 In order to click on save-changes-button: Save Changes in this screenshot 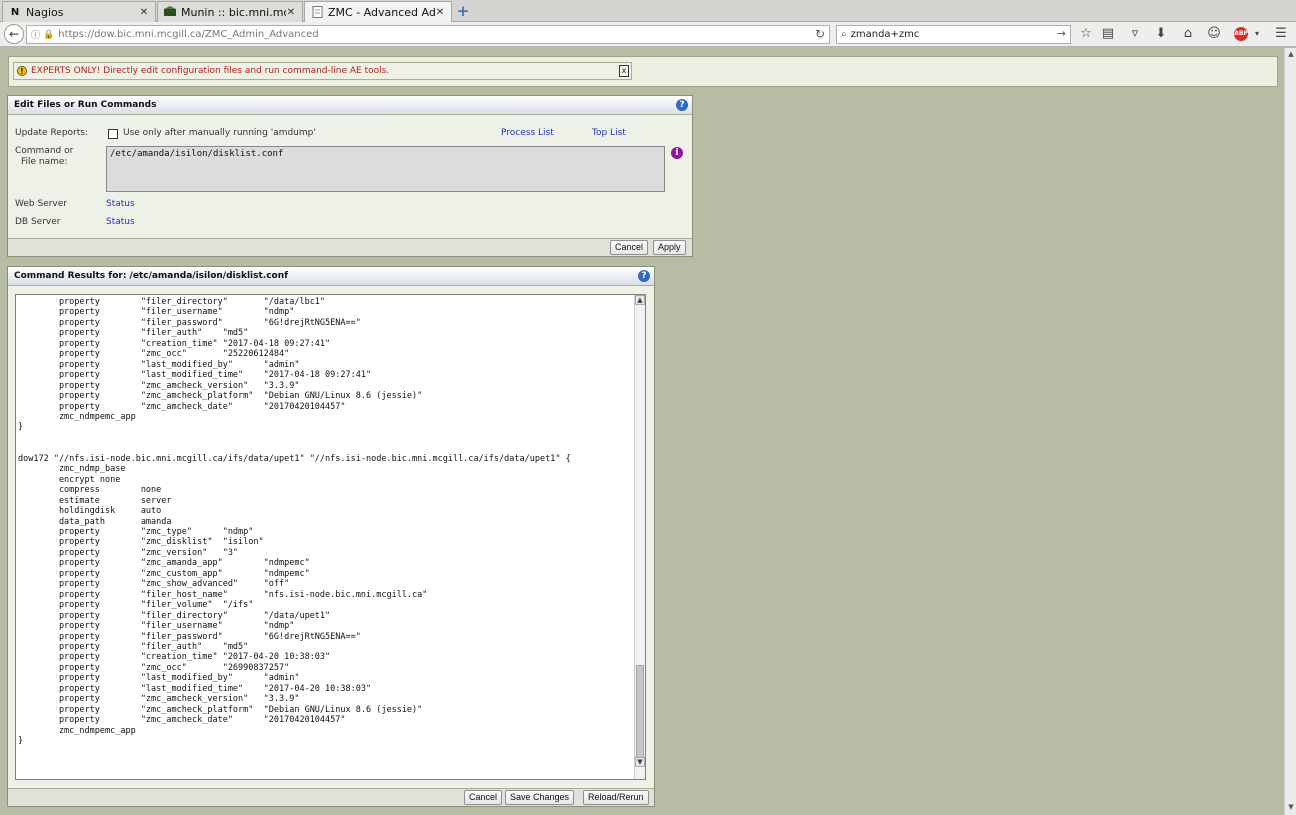, I will do `click(540, 797)`.